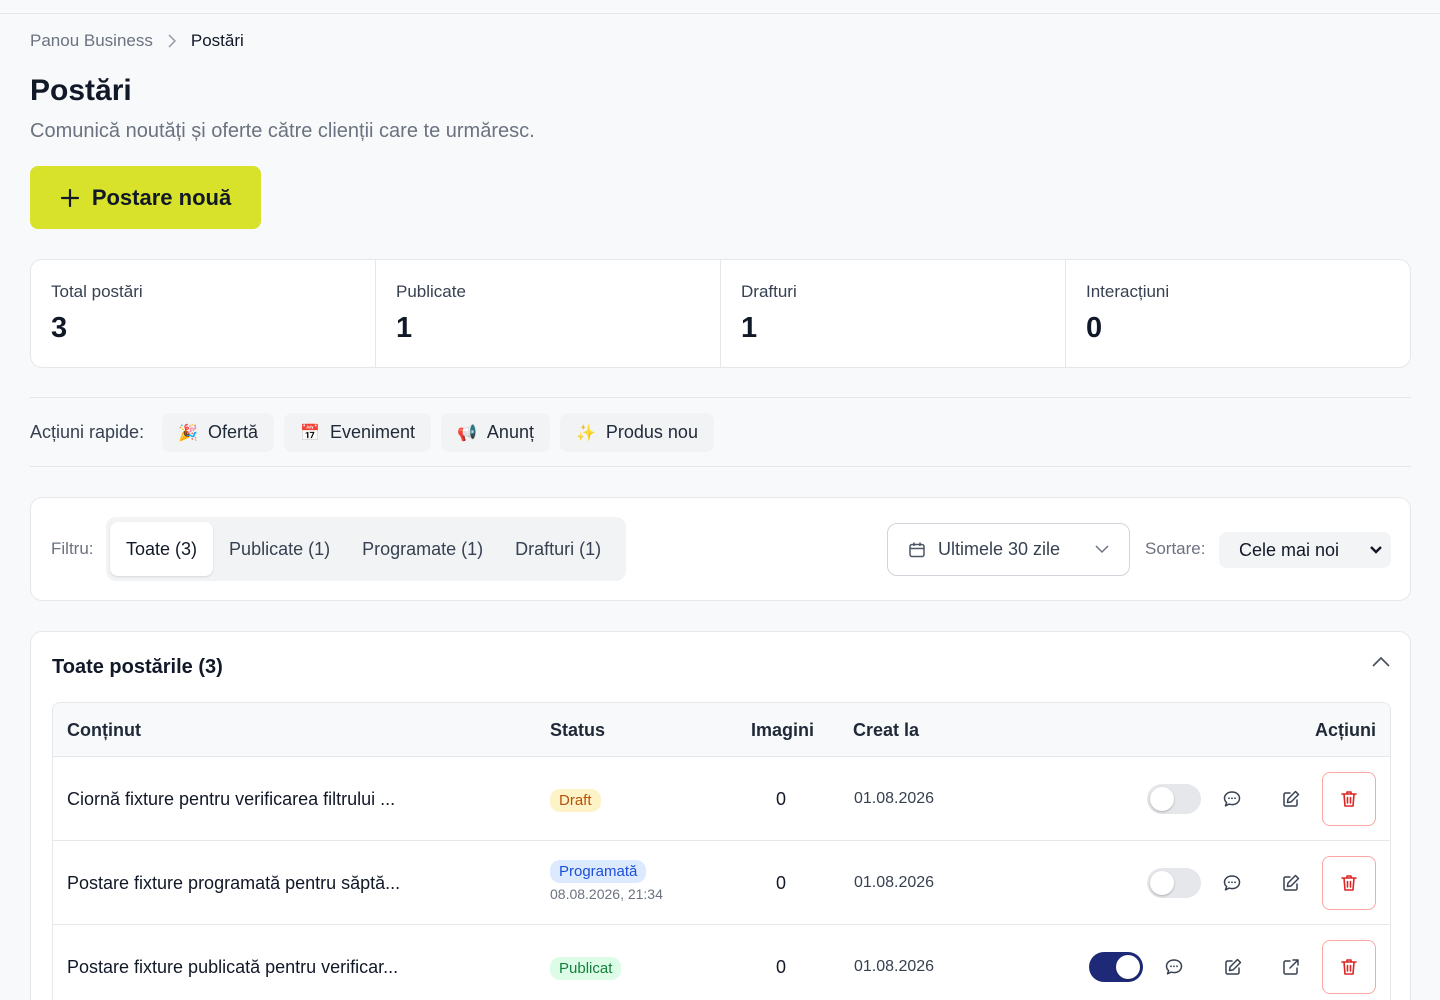 This screenshot has width=1440, height=1000. What do you see at coordinates (97, 291) in the screenshot?
I see `stat-label: Total postări` at bounding box center [97, 291].